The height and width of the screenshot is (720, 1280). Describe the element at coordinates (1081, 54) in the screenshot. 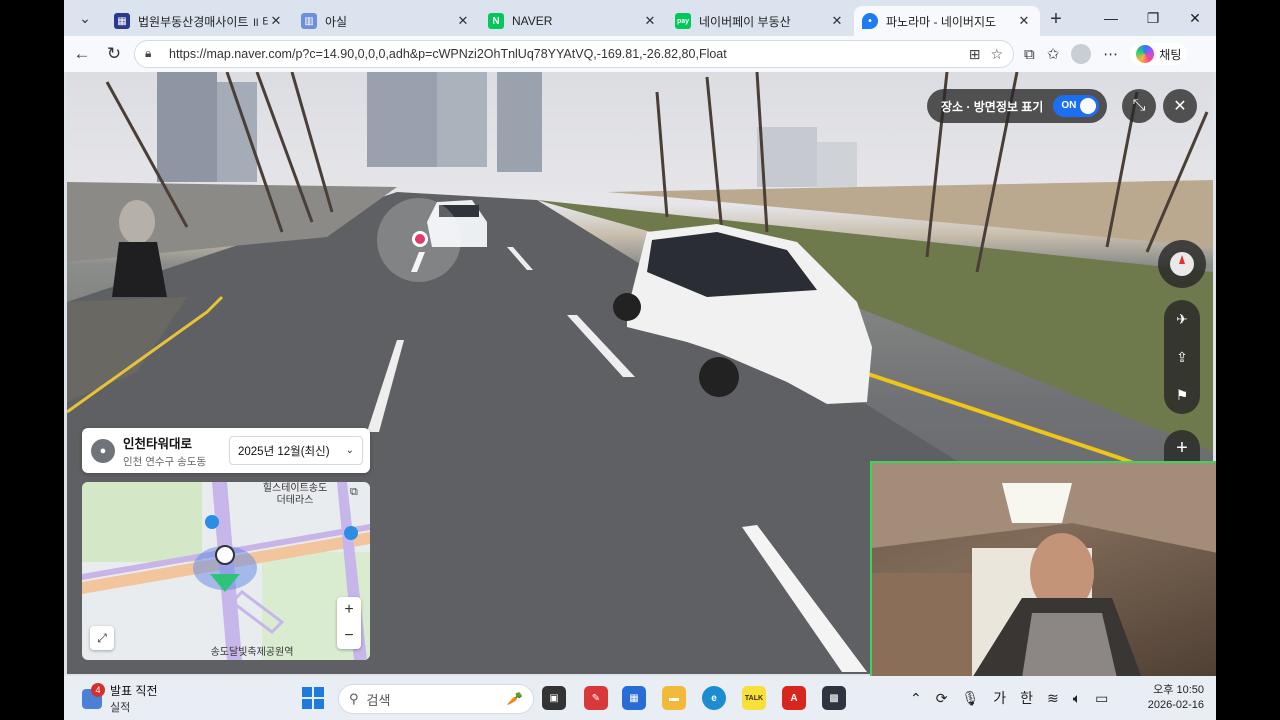

I see `profile-avatar` at that location.